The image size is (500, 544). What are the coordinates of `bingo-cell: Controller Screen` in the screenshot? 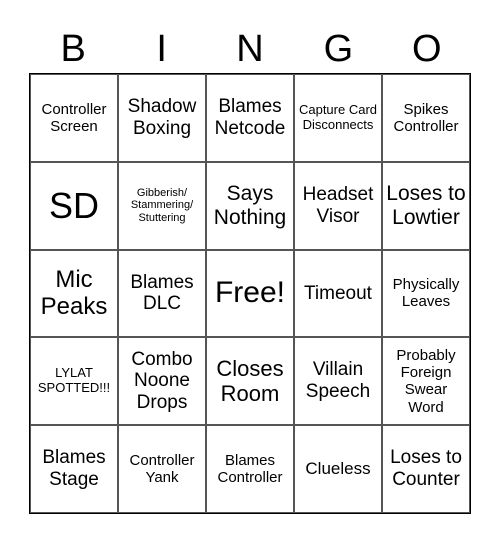 It's located at (74, 118).